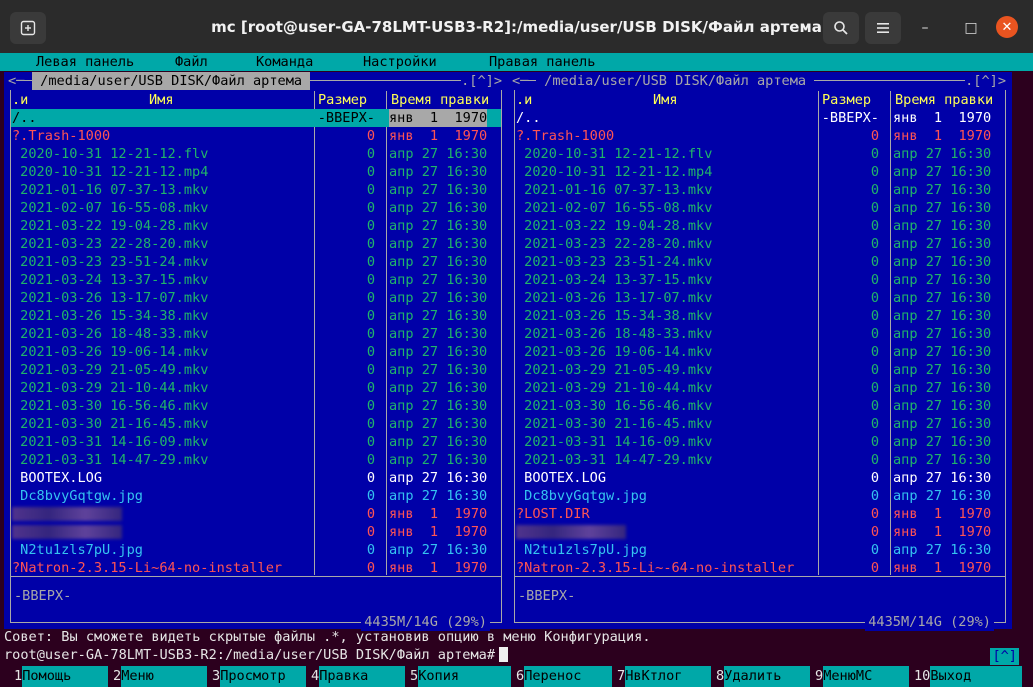  Describe the element at coordinates (438, 172) in the screenshot. I see `file-mtime: апр 27 16:30` at that location.